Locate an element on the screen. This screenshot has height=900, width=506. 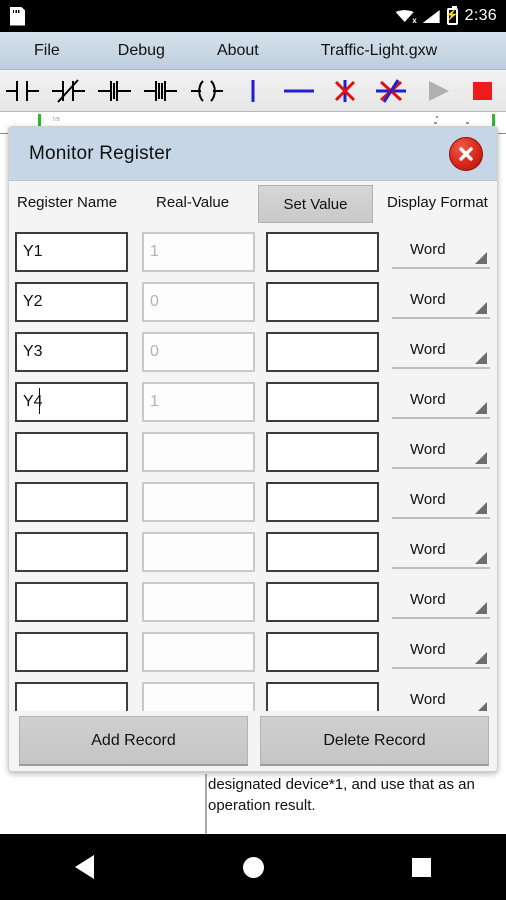
vertical-line-icon is located at coordinates (253, 91).